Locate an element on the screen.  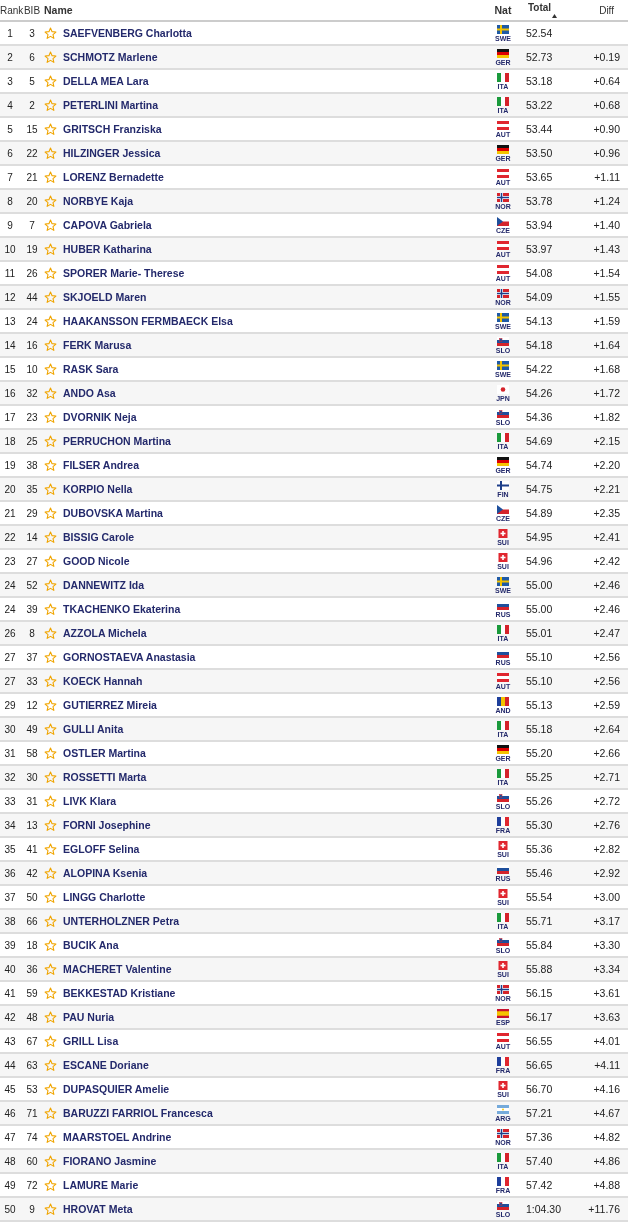
athlete-name-link: PAU Nuria is located at coordinates (274, 1017).